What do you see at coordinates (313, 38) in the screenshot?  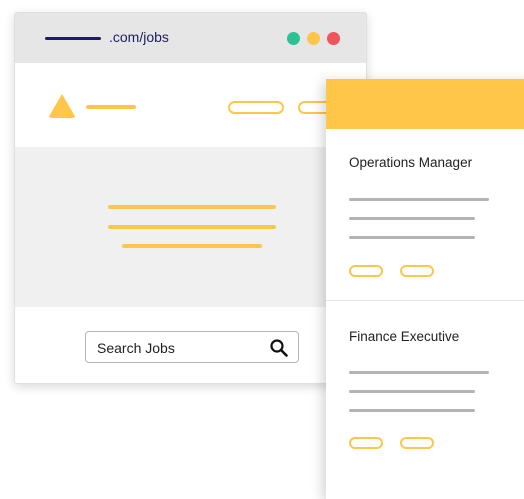 I see `window-control-yellow` at bounding box center [313, 38].